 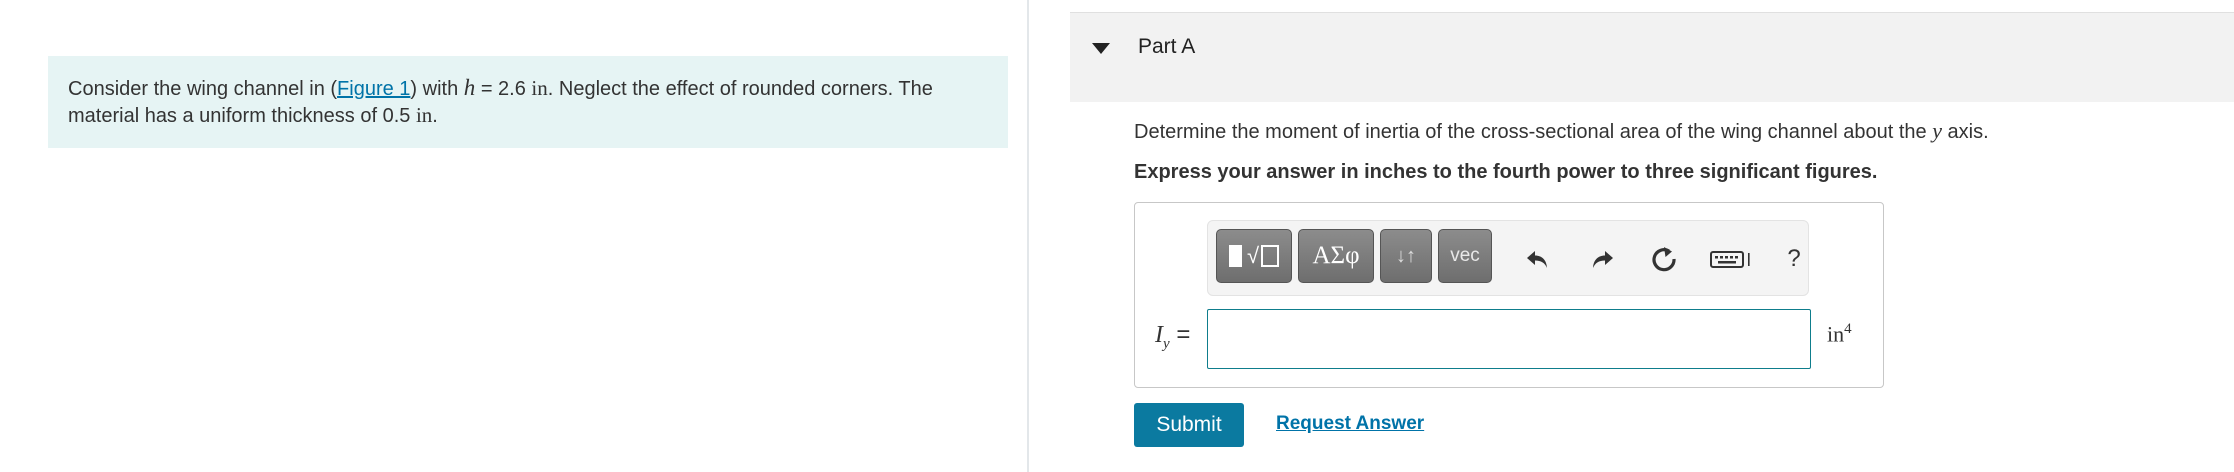 What do you see at coordinates (1937, 130) in the screenshot?
I see `question-axis: y` at bounding box center [1937, 130].